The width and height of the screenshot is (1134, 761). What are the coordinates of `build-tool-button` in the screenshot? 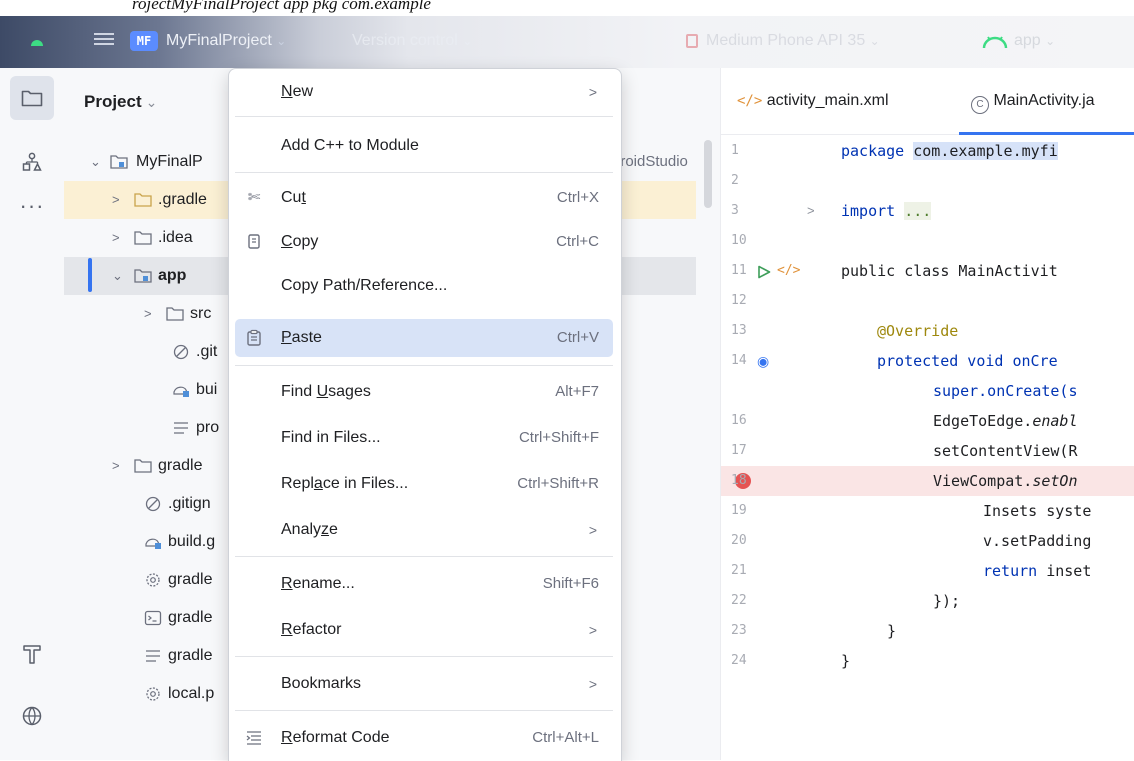 It's located at (32, 654).